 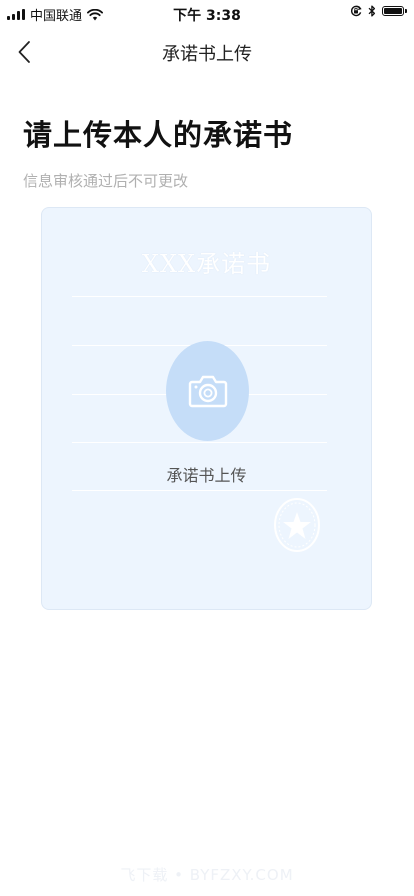 I want to click on battery-level, so click(x=393, y=11).